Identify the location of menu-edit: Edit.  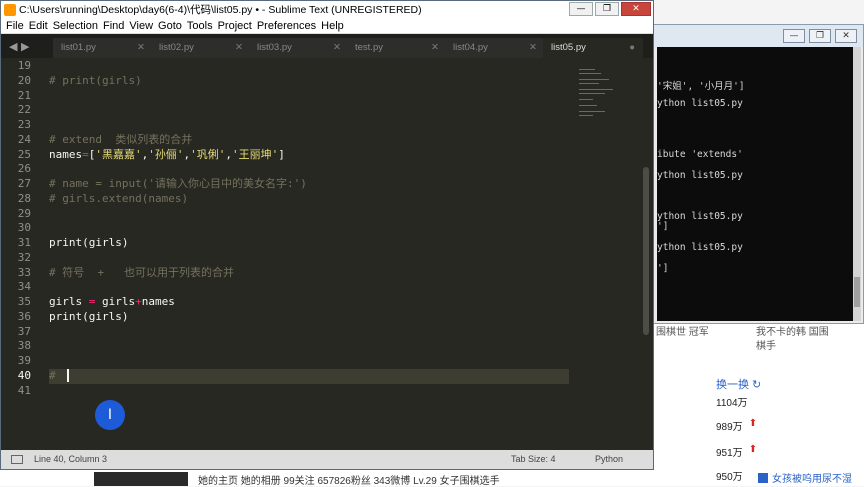
(38, 26).